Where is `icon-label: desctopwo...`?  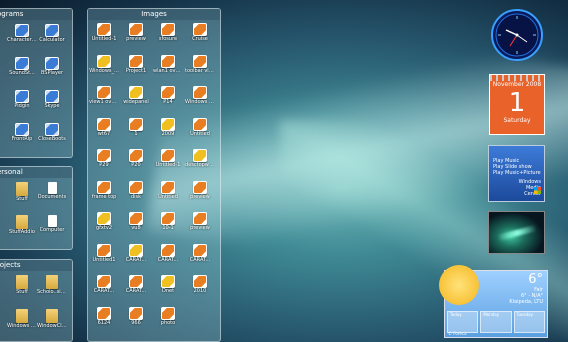 icon-label: desctopwo... is located at coordinates (200, 165).